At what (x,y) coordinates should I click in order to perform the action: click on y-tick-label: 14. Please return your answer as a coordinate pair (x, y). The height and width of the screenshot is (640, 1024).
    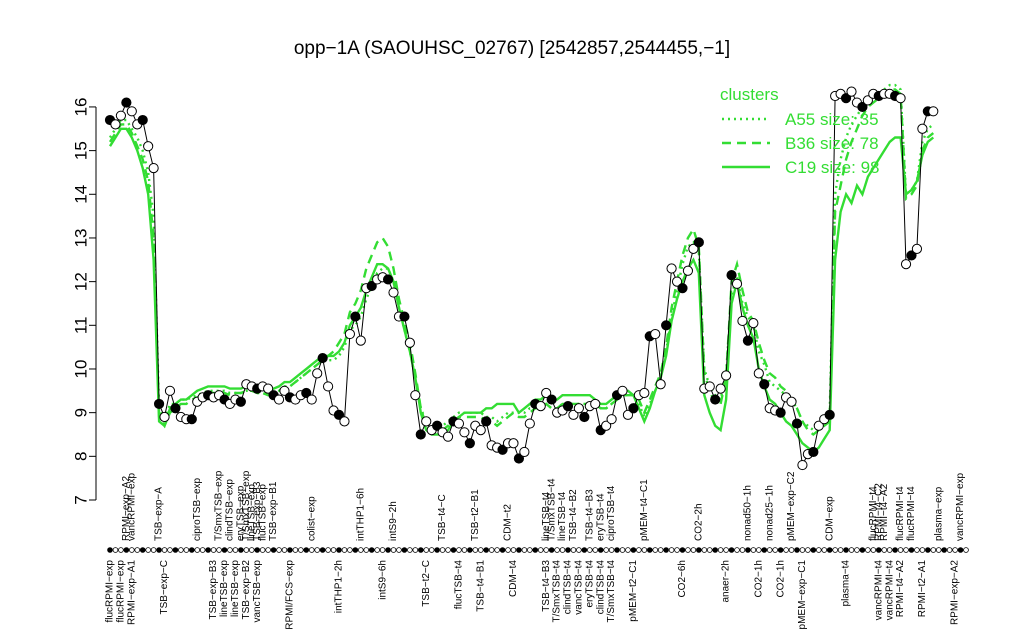
    Looking at the image, I should click on (80, 194).